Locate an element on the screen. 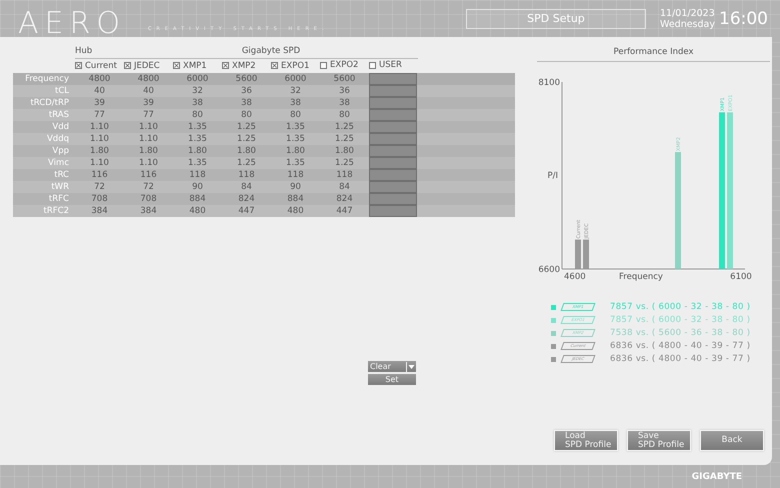  table-cell: 5600 is located at coordinates (344, 79).